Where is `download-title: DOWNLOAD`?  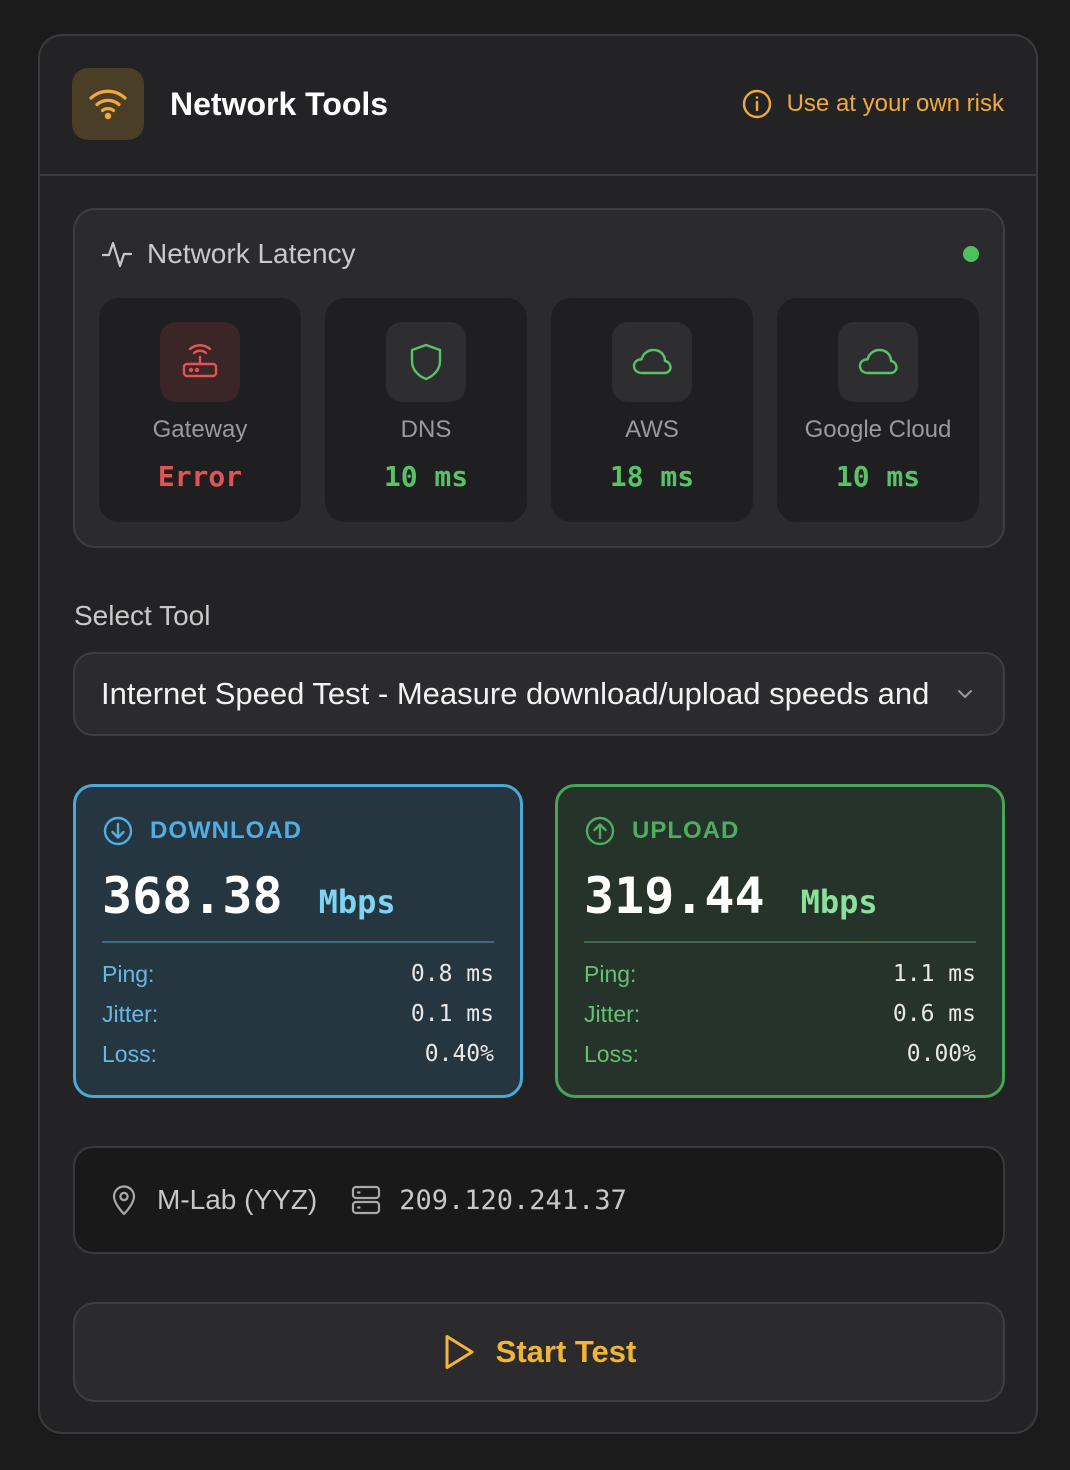
download-title: DOWNLOAD is located at coordinates (226, 830).